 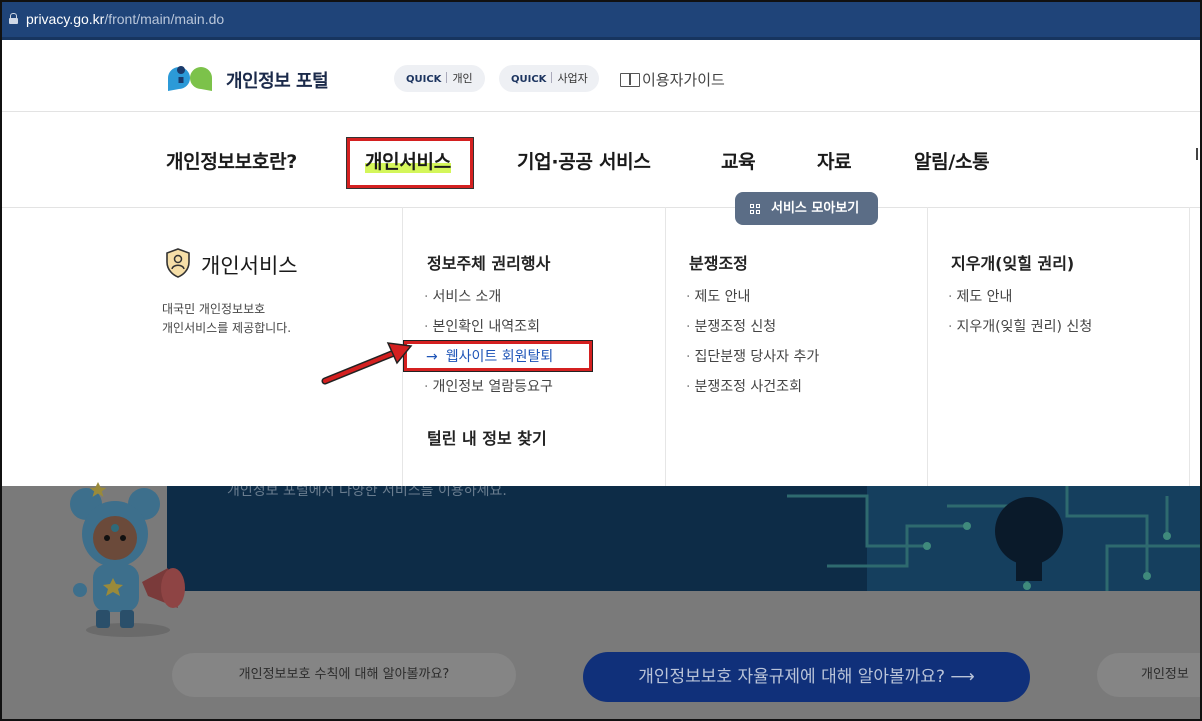 I want to click on panel-title-text: 개인서비스, so click(x=249, y=266).